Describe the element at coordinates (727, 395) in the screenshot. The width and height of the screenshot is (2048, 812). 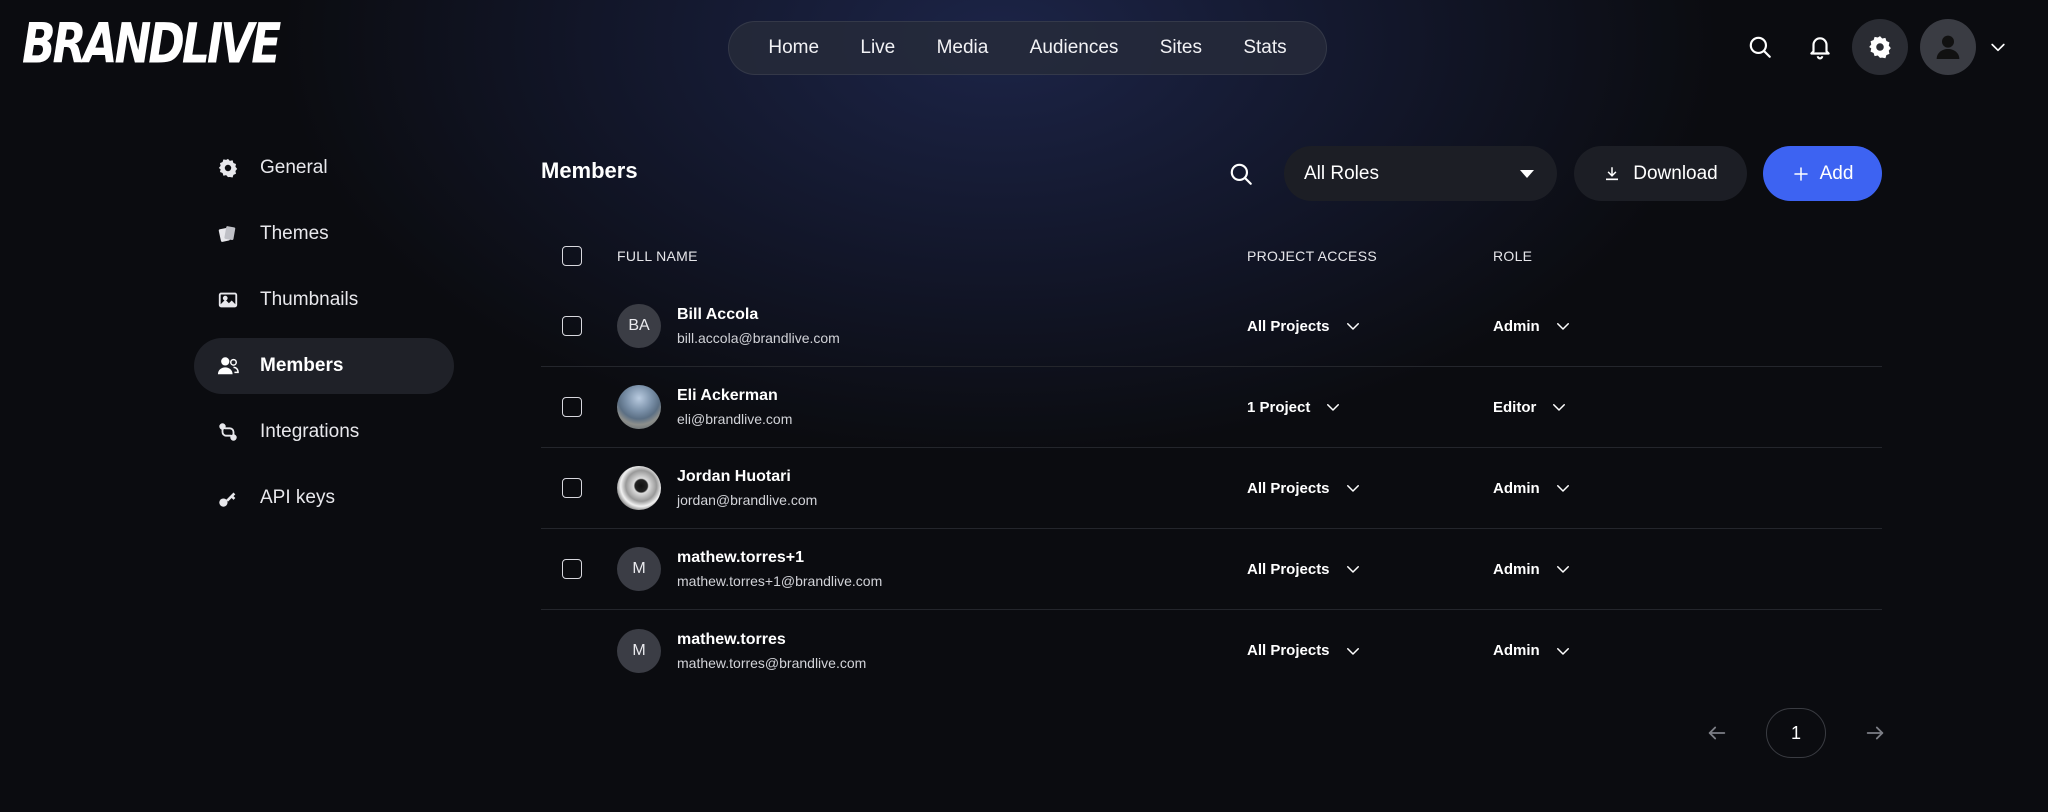
I see `member-name: Eli Ackerman` at that location.